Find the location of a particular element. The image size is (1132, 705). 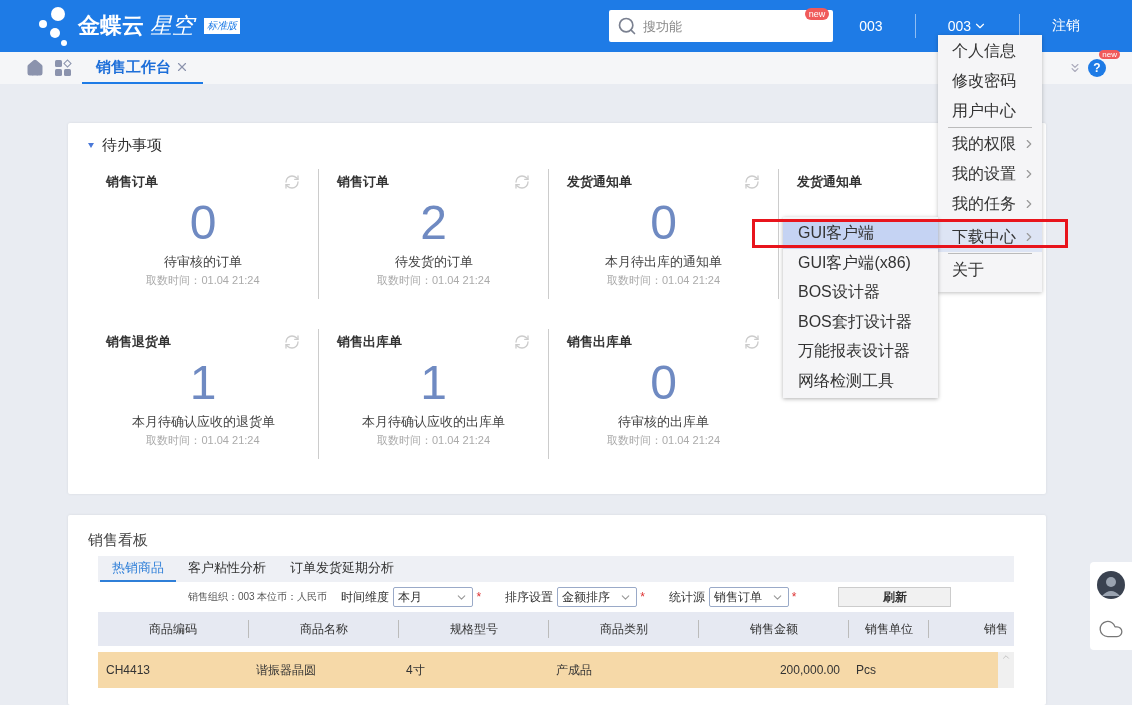

logout-link: 注销 is located at coordinates (1066, 26).